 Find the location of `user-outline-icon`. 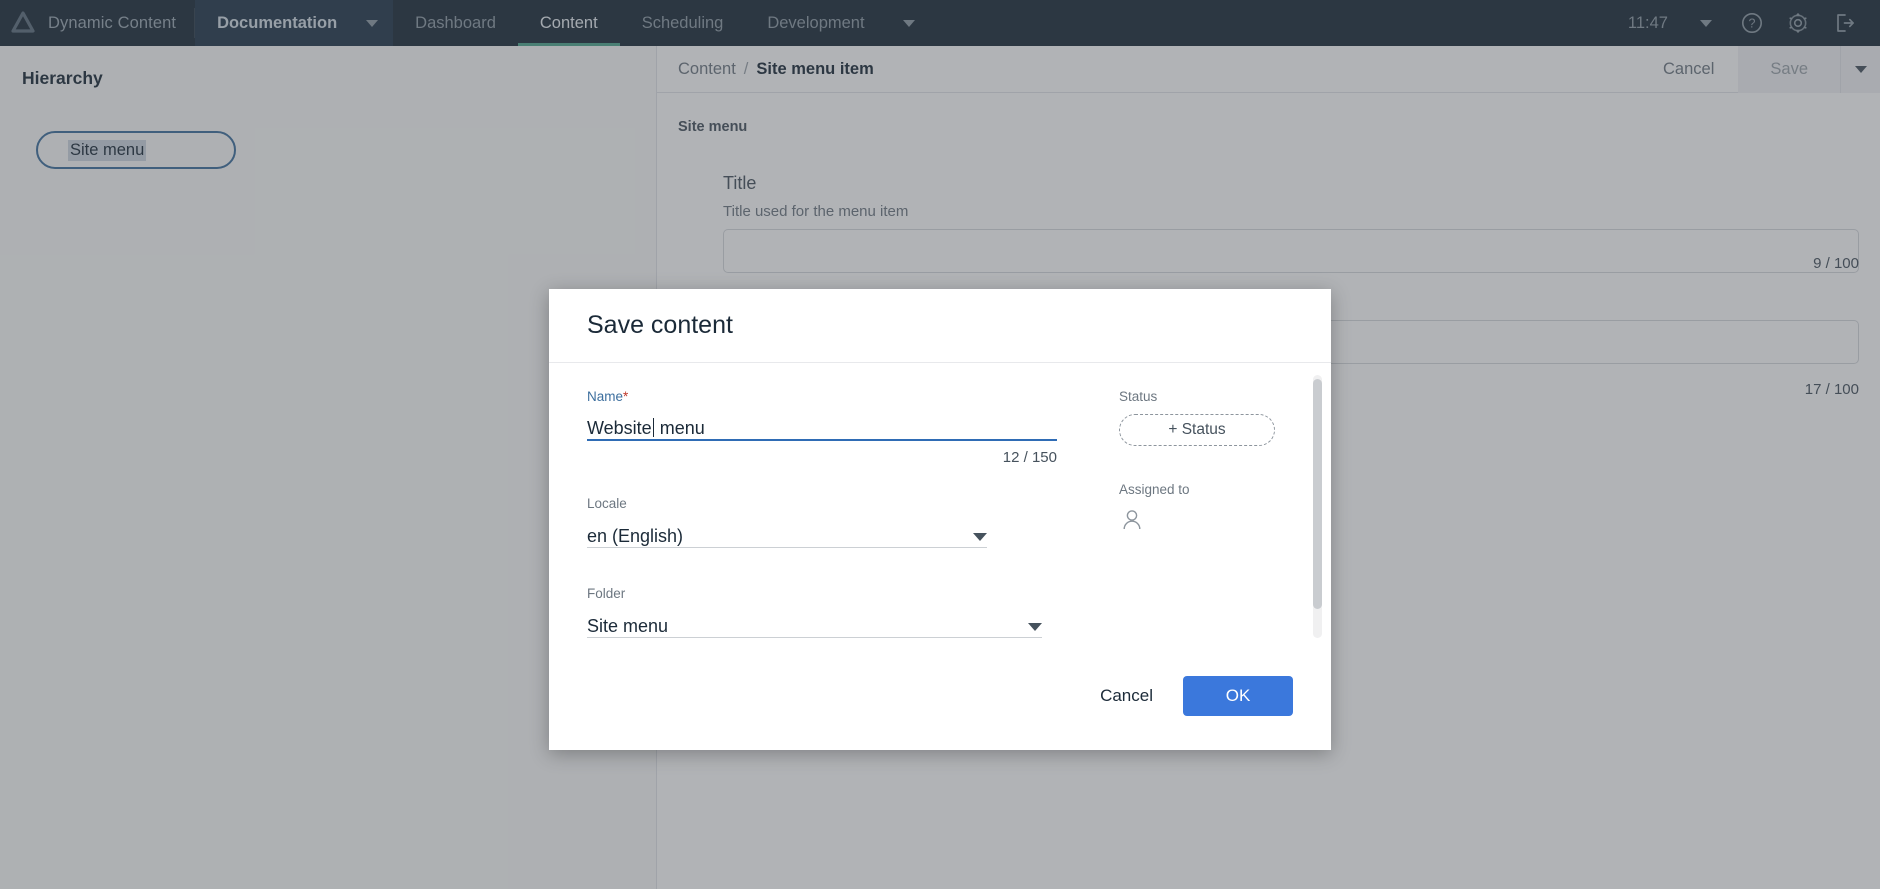

user-outline-icon is located at coordinates (1206, 522).